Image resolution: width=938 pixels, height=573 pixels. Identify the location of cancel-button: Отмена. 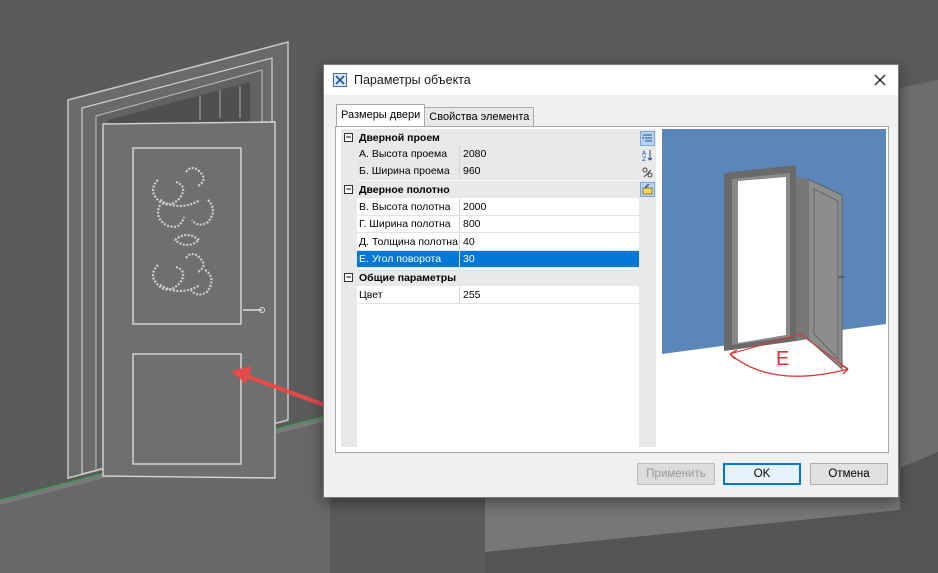
(849, 474).